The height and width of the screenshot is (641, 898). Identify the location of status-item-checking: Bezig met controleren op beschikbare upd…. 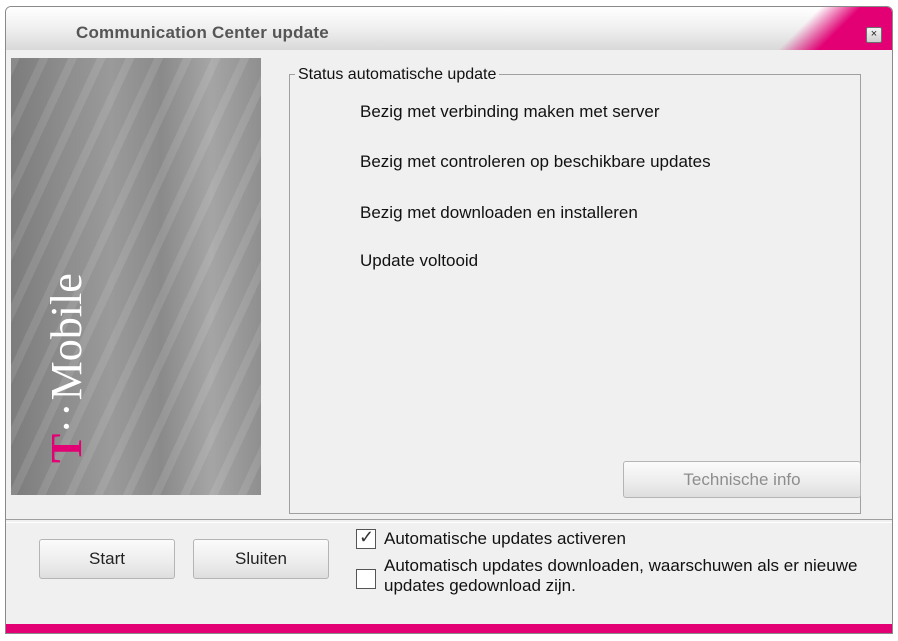
(535, 161).